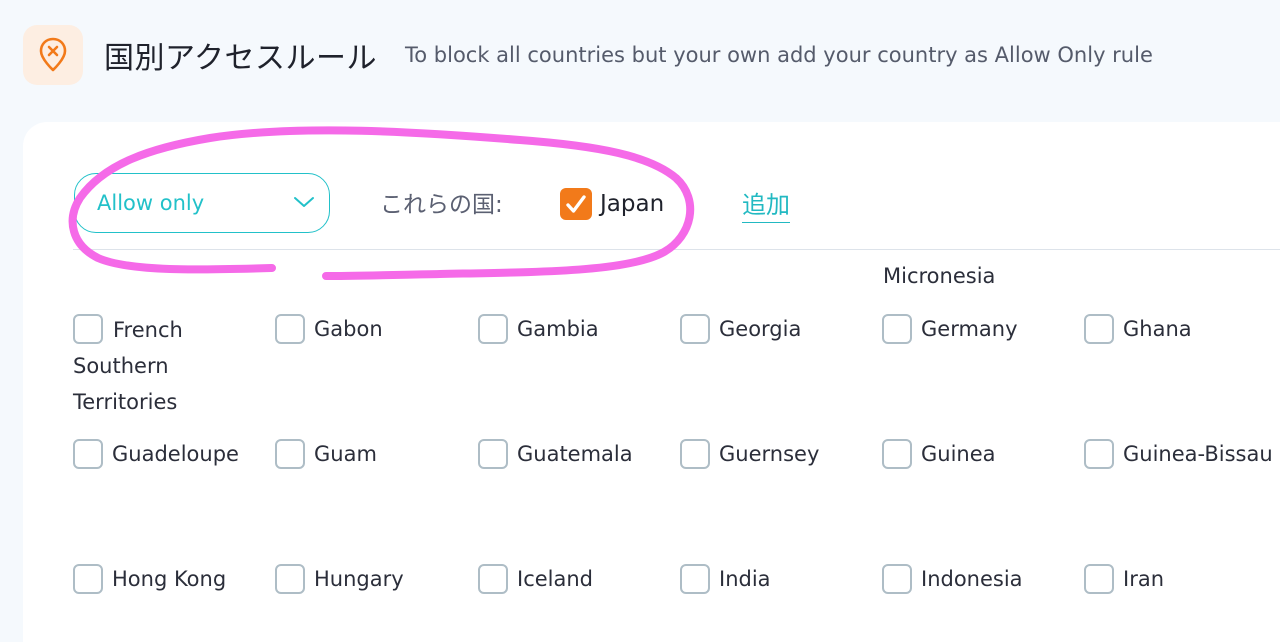 This screenshot has width=1280, height=642. I want to click on country-option: Indonesia, so click(952, 580).